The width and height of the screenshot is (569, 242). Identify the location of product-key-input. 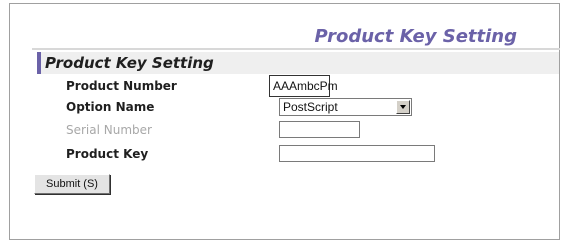
(357, 153).